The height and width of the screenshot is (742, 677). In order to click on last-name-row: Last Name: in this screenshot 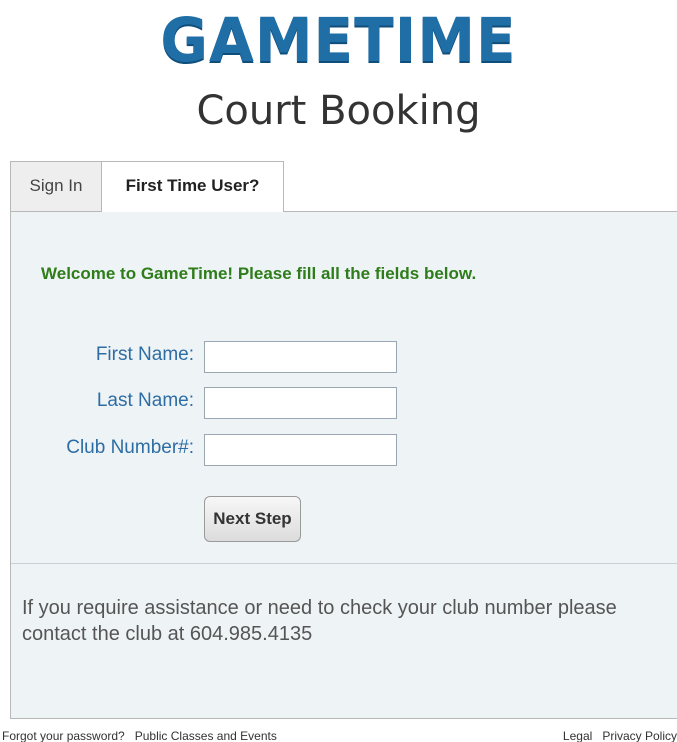, I will do `click(344, 403)`.